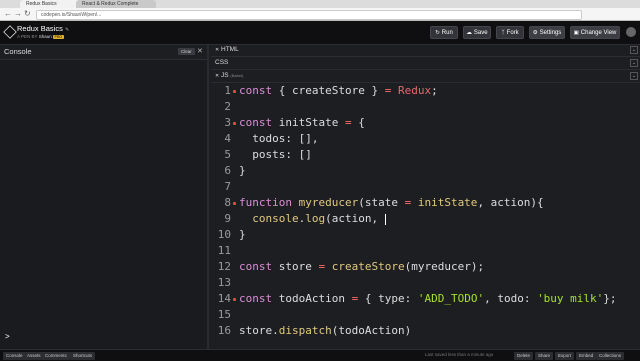  I want to click on footer-collections-button: Collections, so click(610, 355).